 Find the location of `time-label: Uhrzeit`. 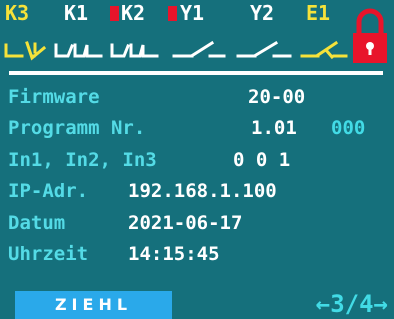

time-label: Uhrzeit is located at coordinates (48, 254).